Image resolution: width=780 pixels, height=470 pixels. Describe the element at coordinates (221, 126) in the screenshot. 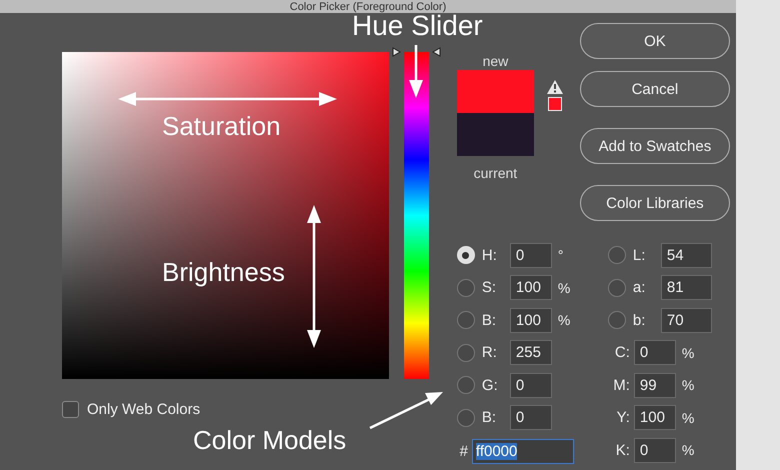

I see `annotation-label: Saturation` at that location.